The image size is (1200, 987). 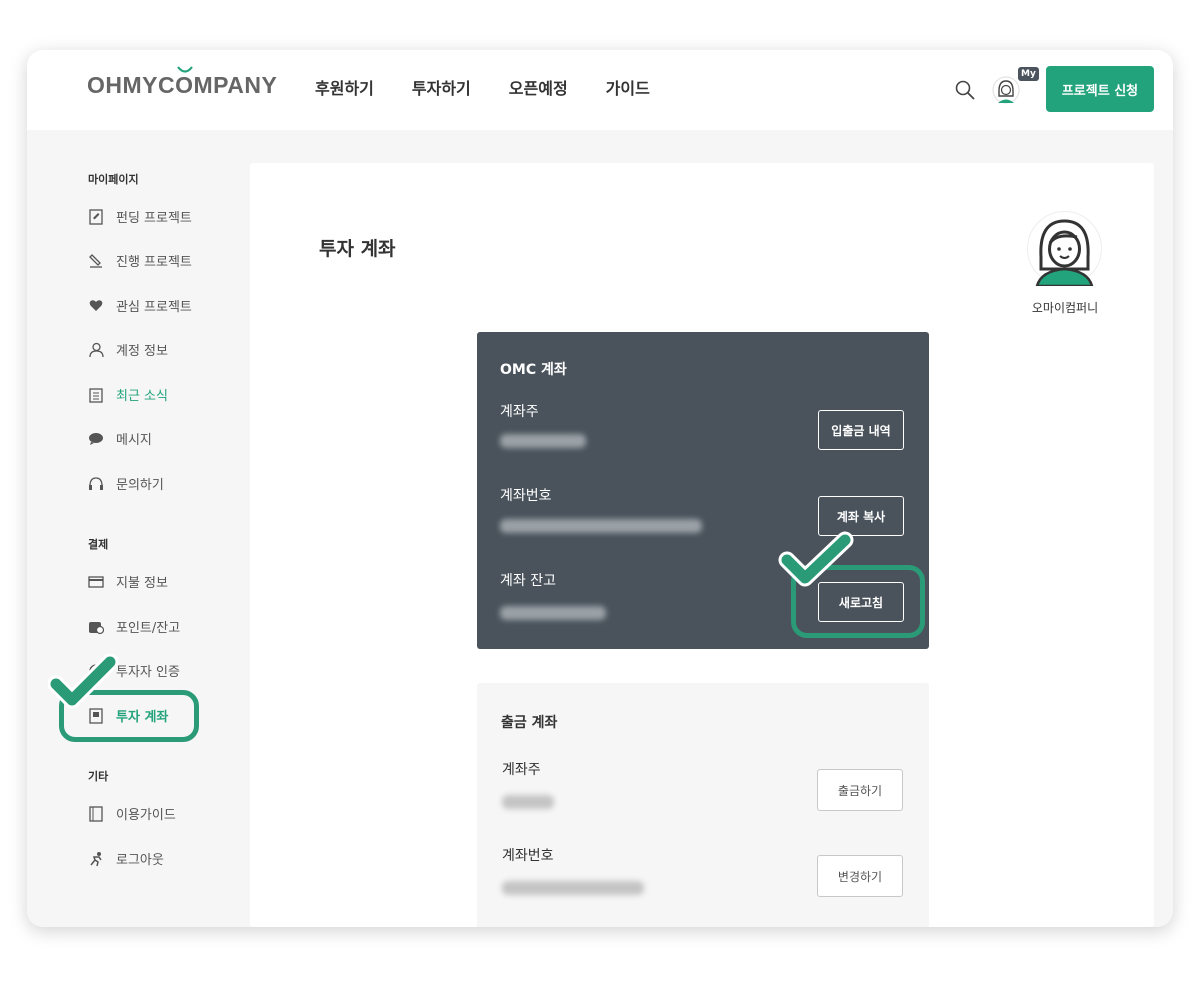 I want to click on nav-item-invest: 투자하기, so click(x=441, y=87).